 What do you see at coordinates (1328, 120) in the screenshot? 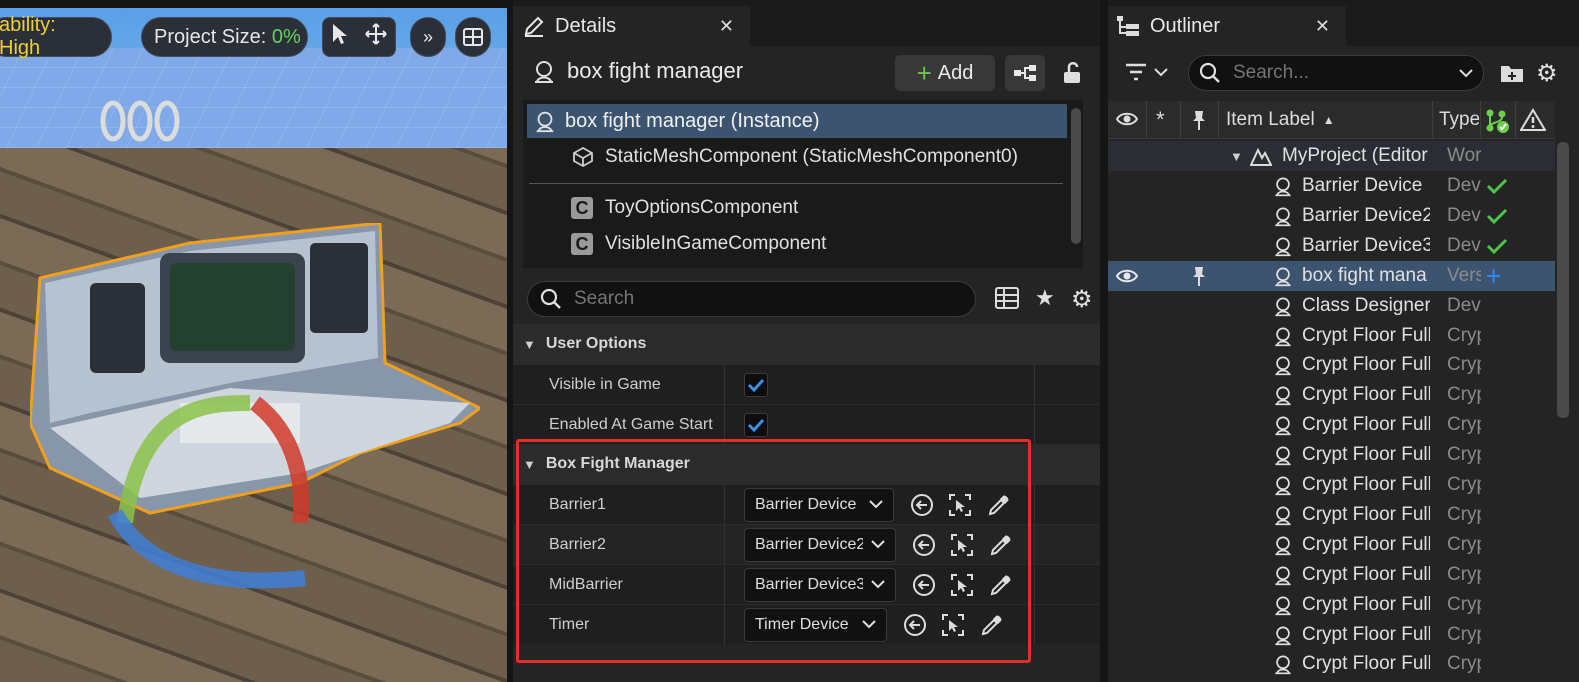
I see `sort-ascending-icon: ▲` at bounding box center [1328, 120].